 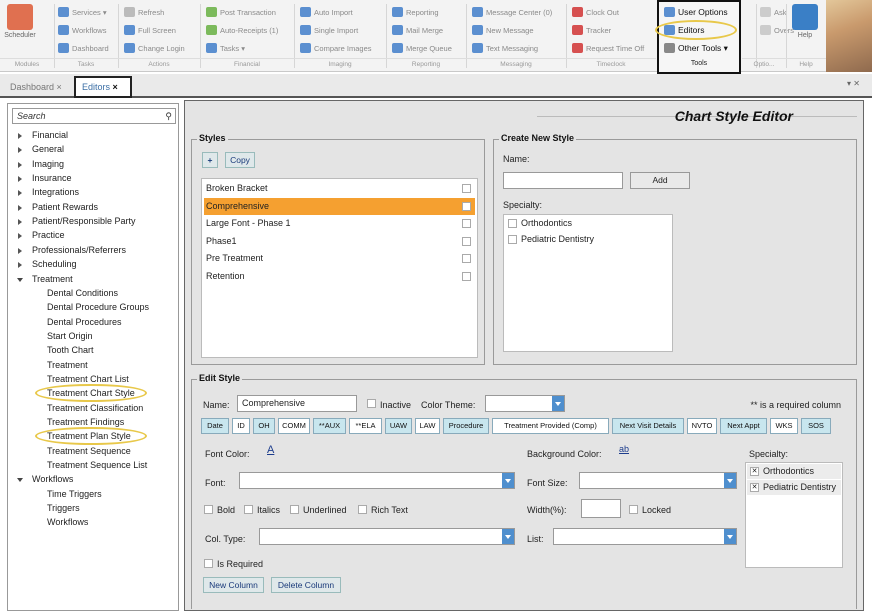 I want to click on style-list-item: Broken Bracket, so click(x=339, y=188).